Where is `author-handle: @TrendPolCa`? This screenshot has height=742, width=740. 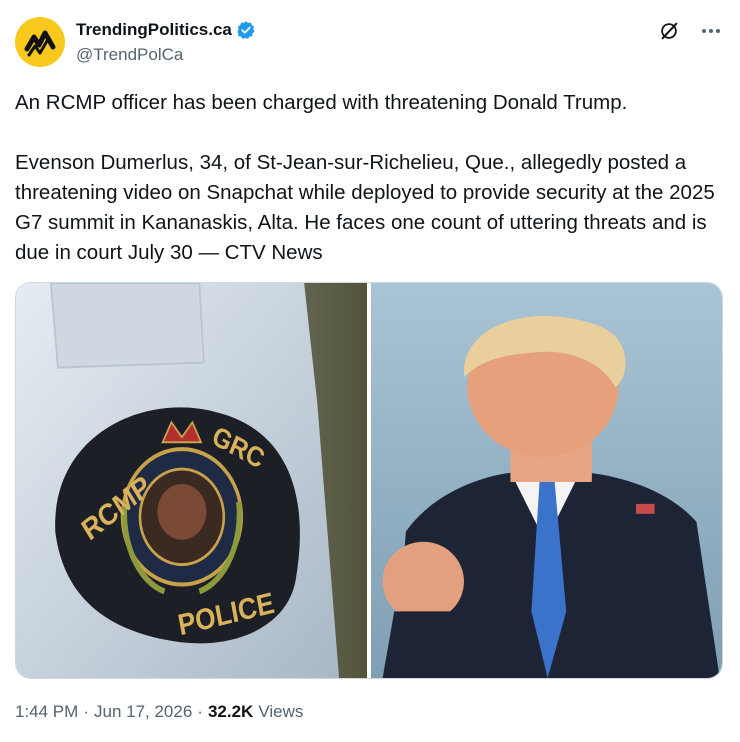 author-handle: @TrendPolCa is located at coordinates (129, 55).